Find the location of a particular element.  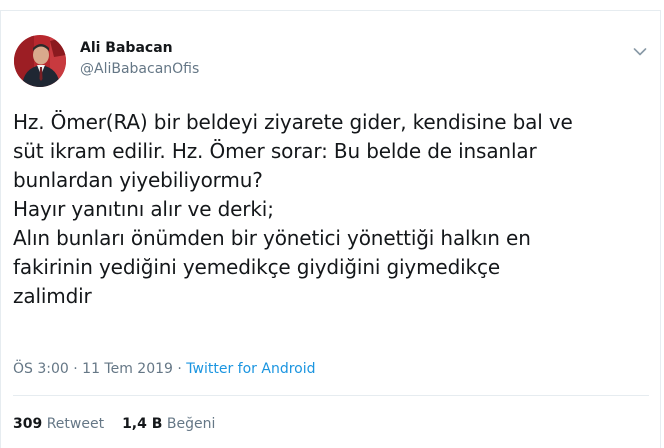

likes-stat: 1,4 B Beğeni is located at coordinates (168, 424).